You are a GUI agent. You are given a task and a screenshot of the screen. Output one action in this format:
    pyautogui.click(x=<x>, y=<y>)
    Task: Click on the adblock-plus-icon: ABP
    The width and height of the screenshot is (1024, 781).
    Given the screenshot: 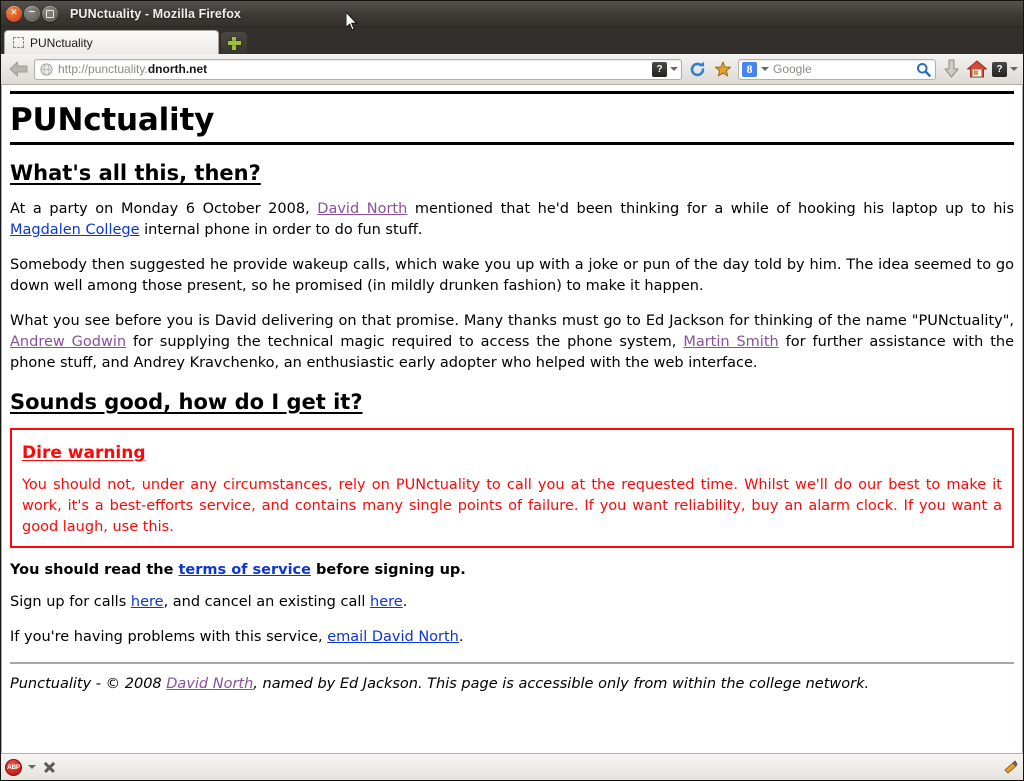 What is the action you would take?
    pyautogui.click(x=13, y=767)
    